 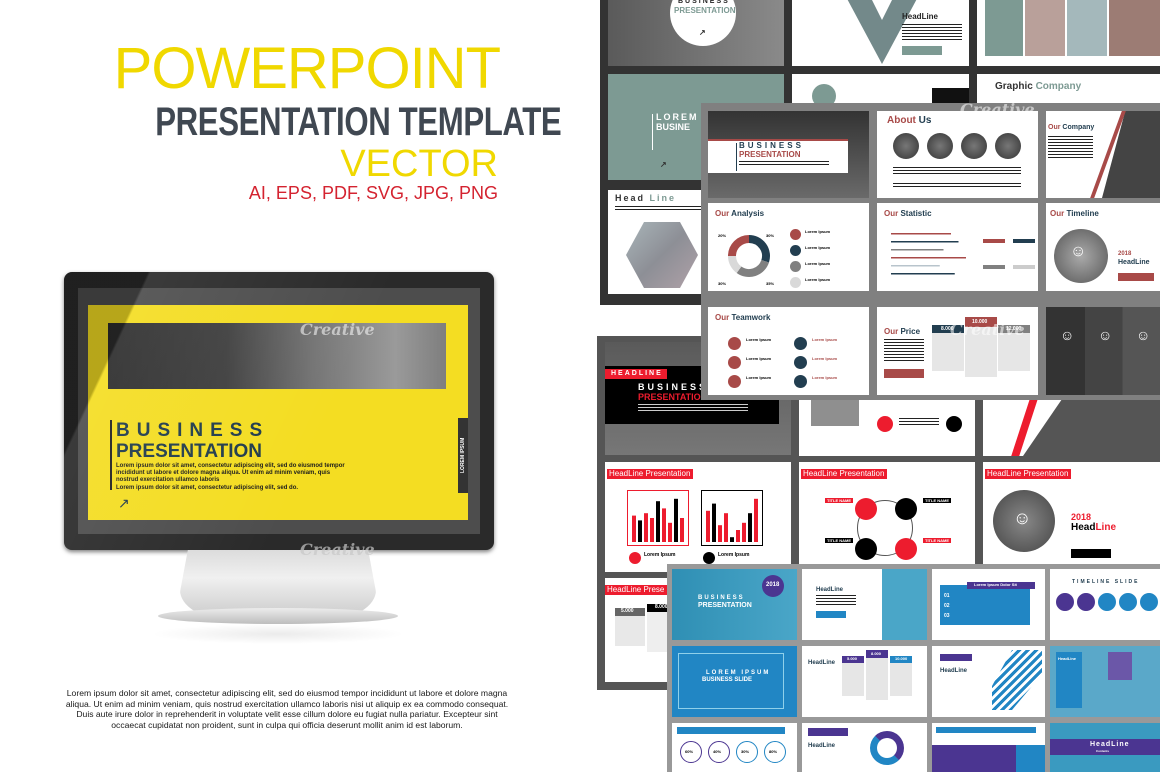 I want to click on title-rest: Us, so click(x=925, y=120).